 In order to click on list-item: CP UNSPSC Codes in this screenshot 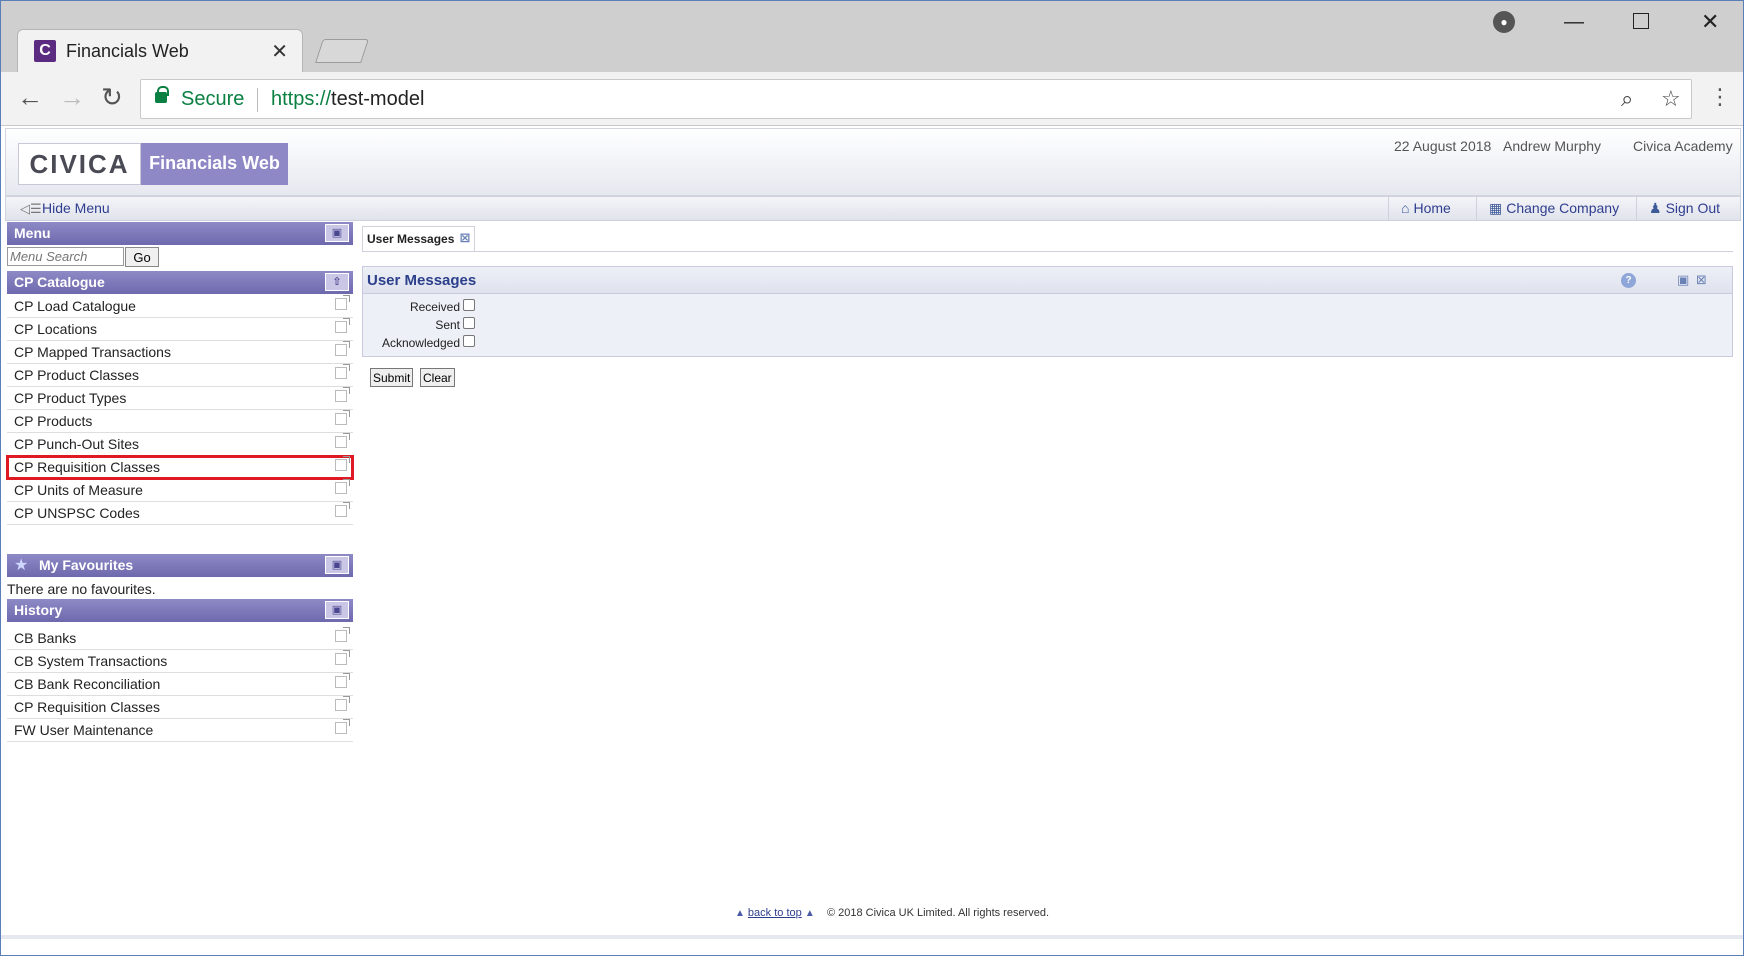, I will do `click(180, 513)`.